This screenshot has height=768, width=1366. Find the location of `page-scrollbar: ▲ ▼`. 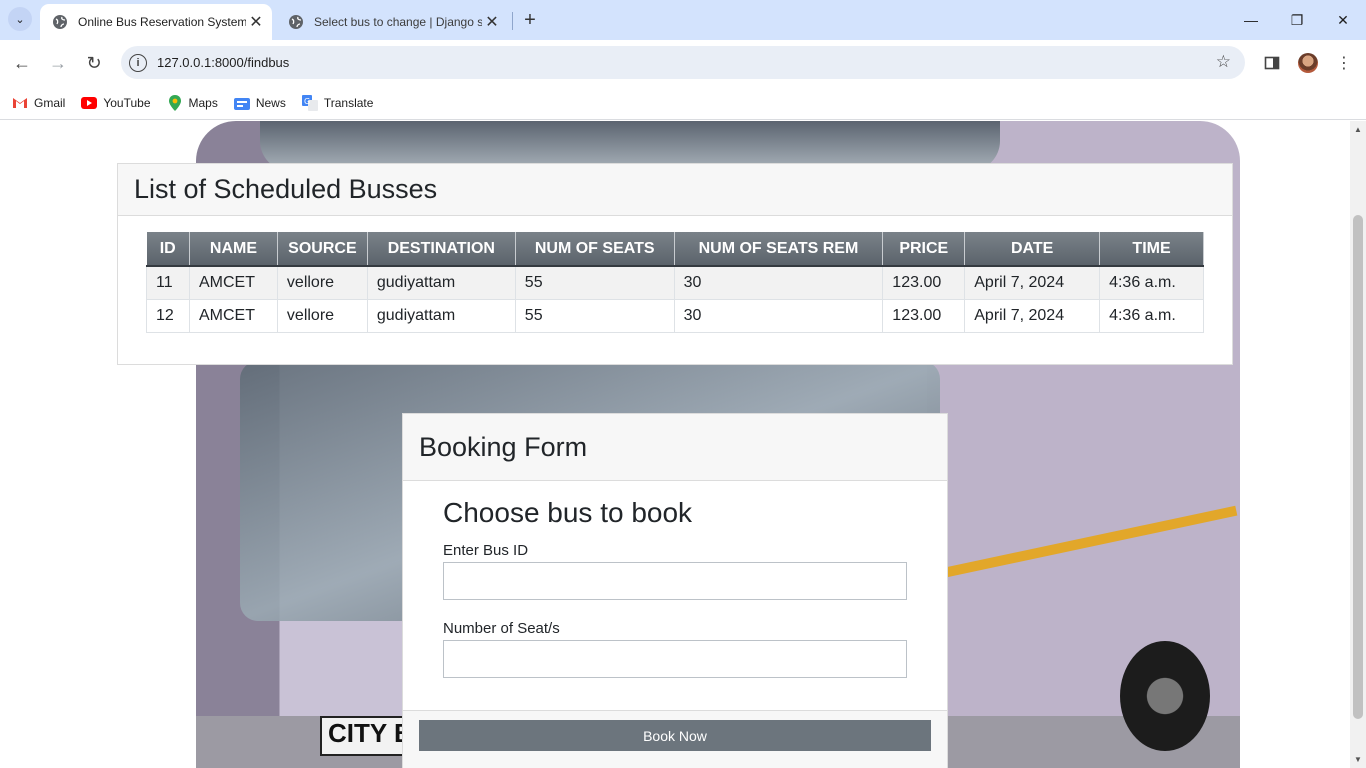

page-scrollbar: ▲ ▼ is located at coordinates (1358, 444).